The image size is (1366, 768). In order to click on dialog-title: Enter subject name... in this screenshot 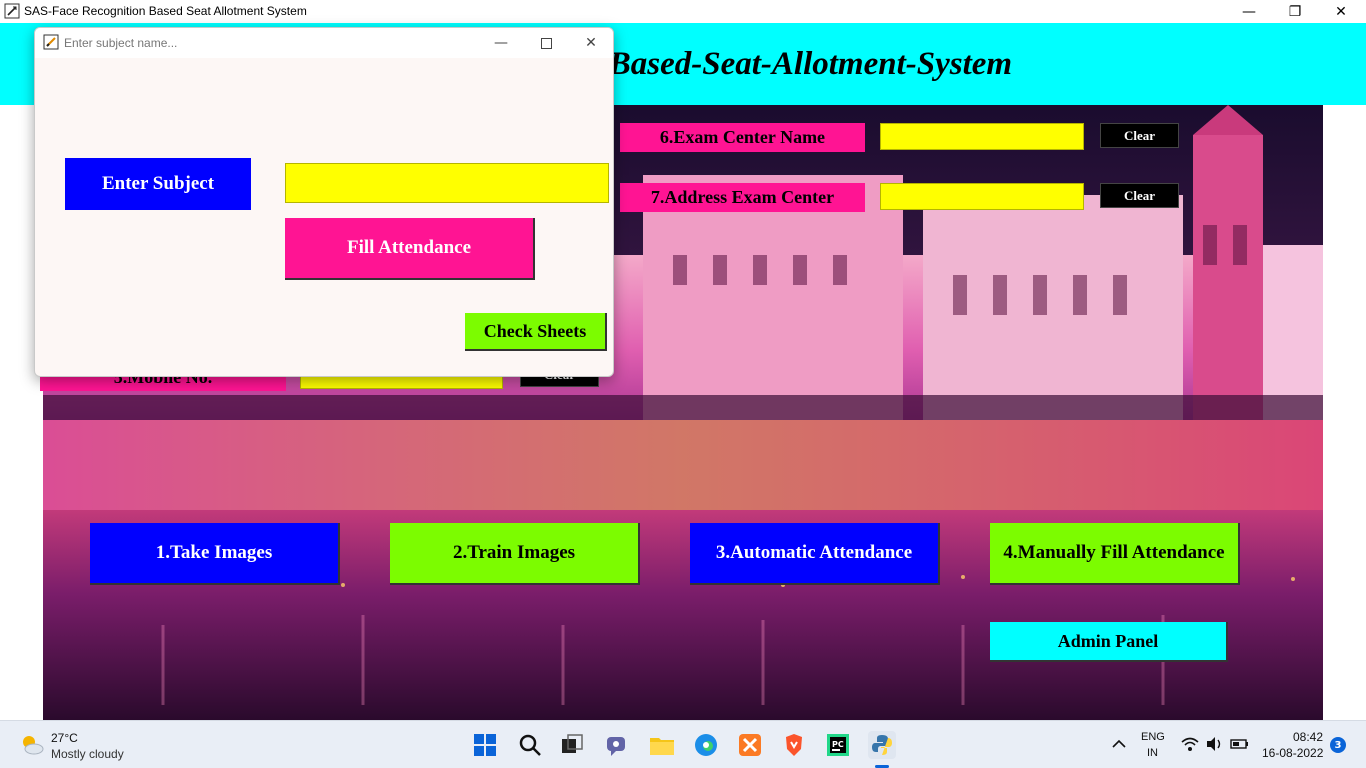, I will do `click(121, 43)`.